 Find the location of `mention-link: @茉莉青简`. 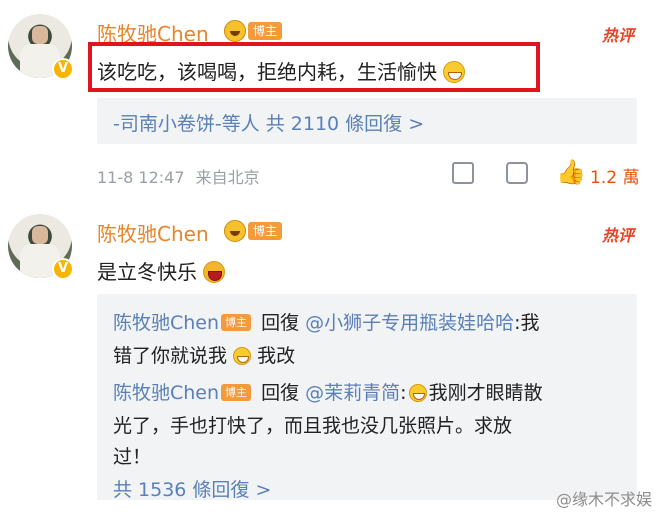

mention-link: @茉莉青简 is located at coordinates (352, 393).